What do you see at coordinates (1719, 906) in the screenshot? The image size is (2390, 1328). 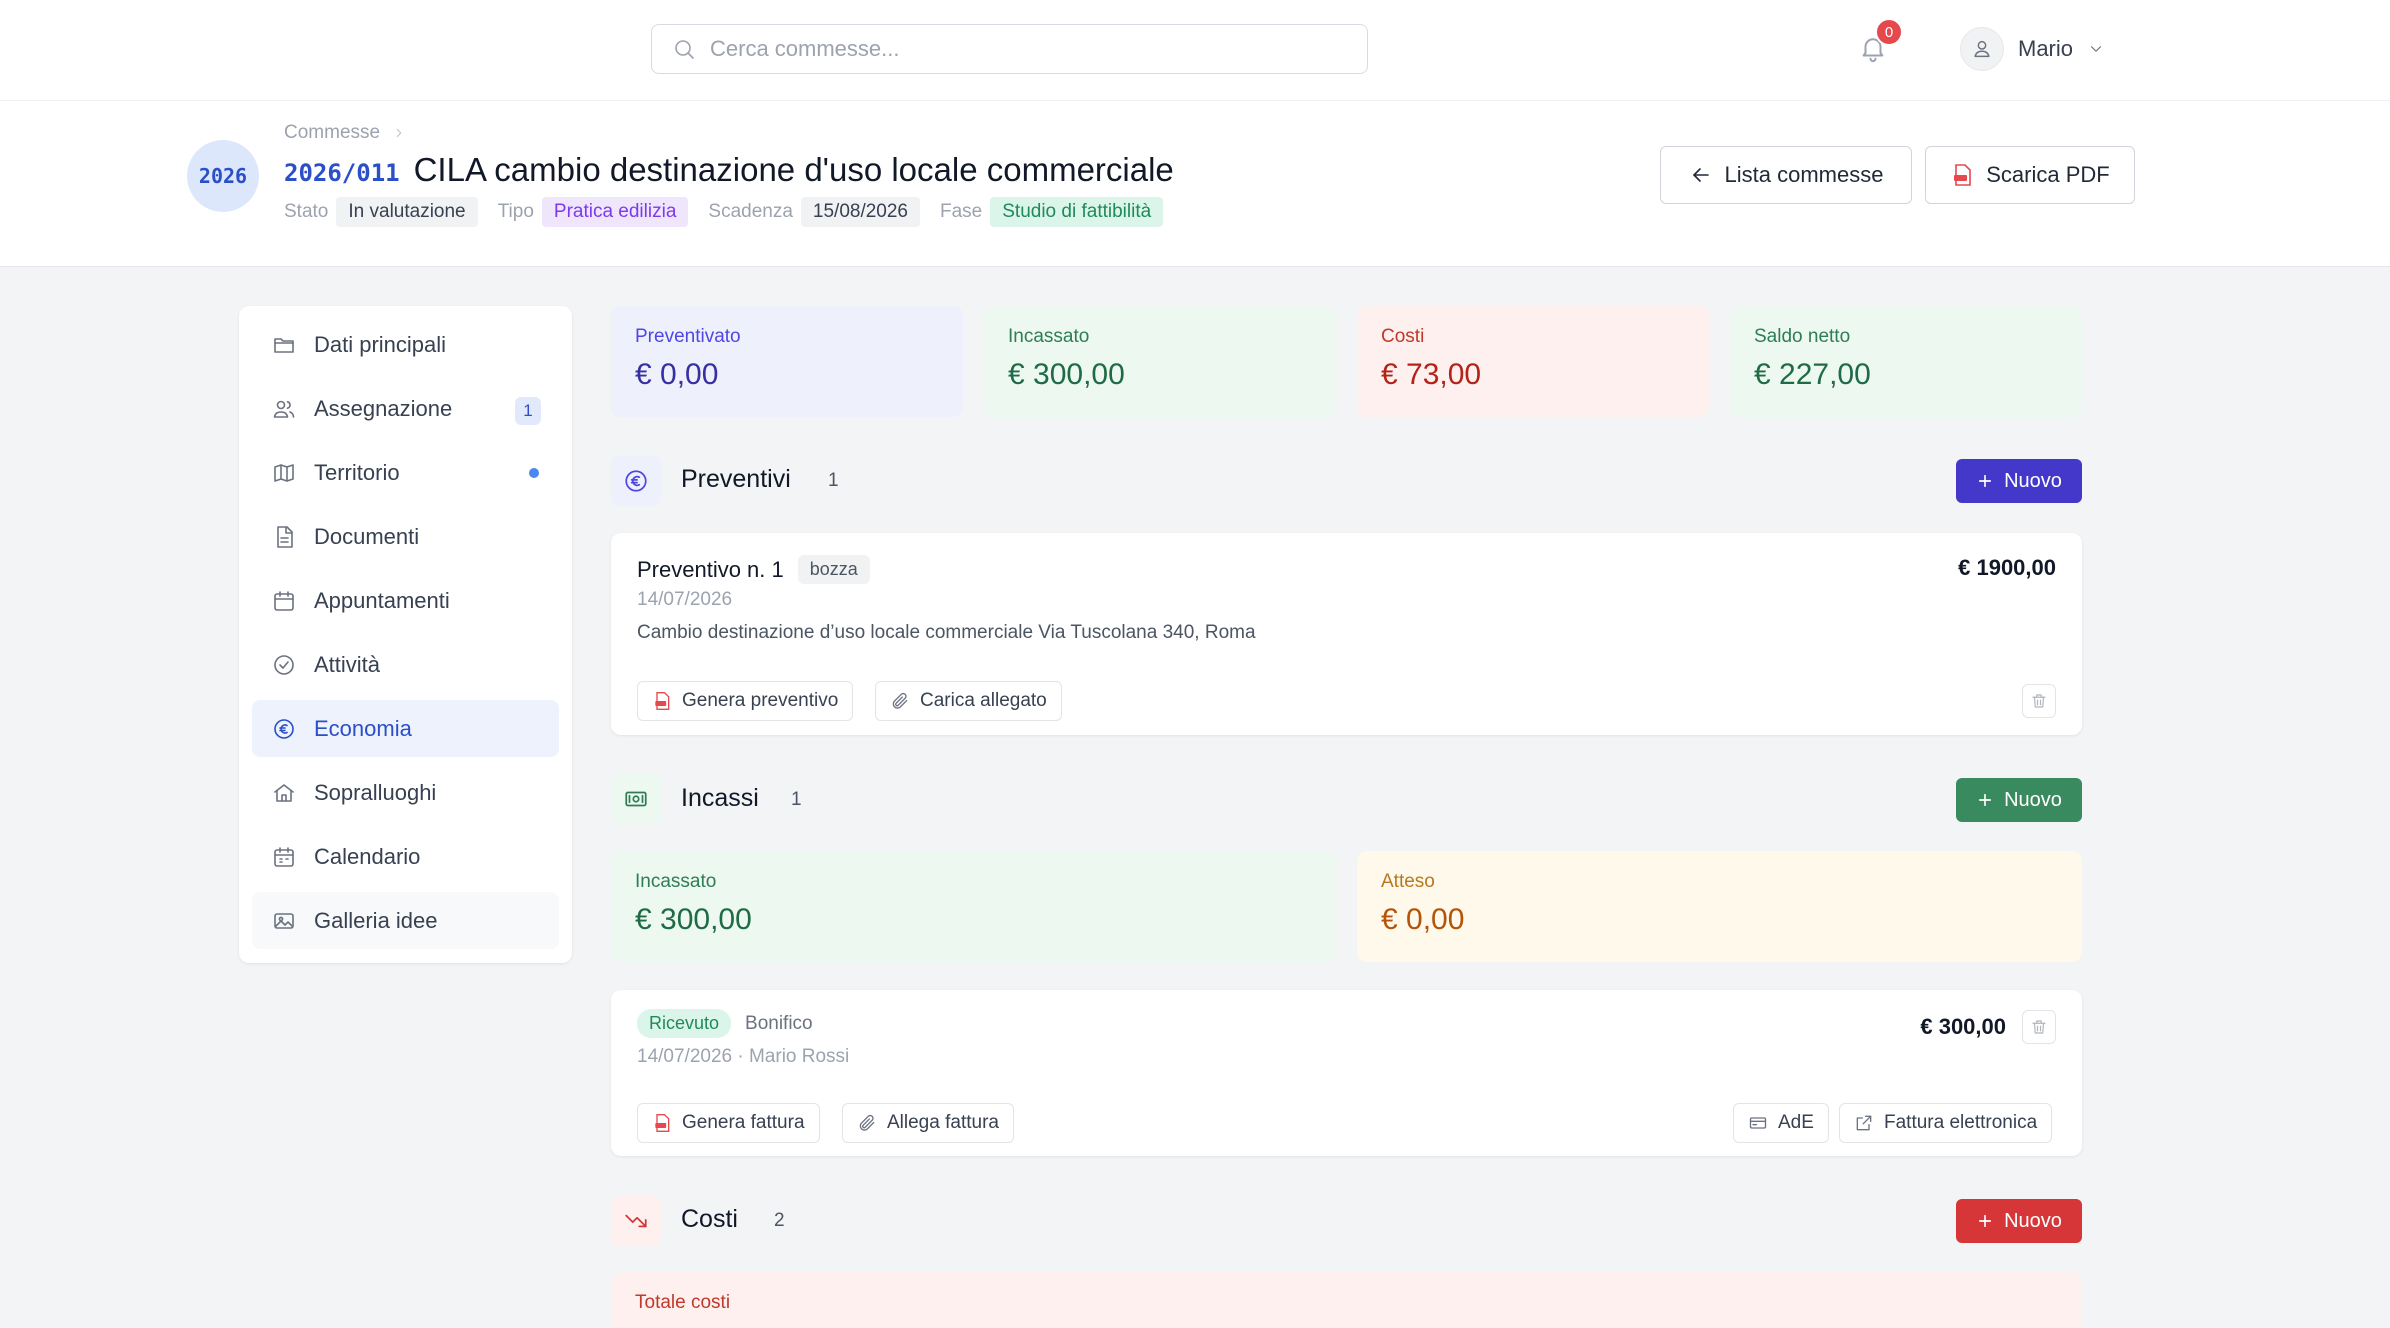 I see `incassi-atteso-card: Atteso € 0,00` at bounding box center [1719, 906].